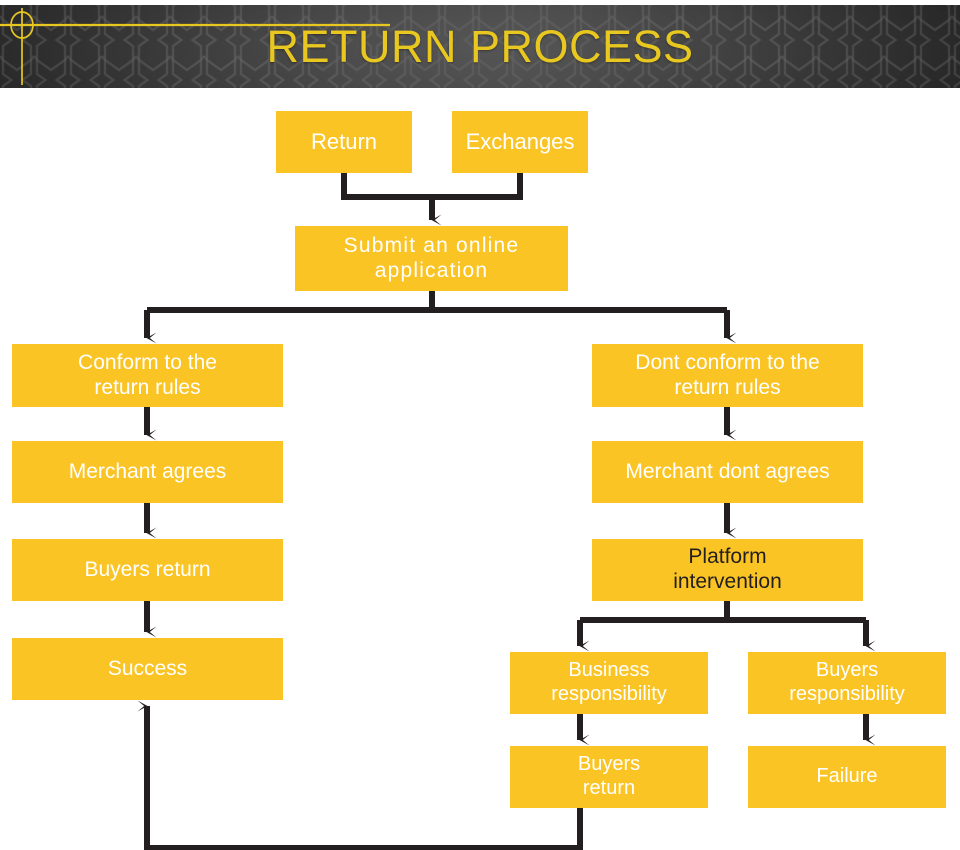  What do you see at coordinates (147, 669) in the screenshot?
I see `flow-node-success: Success` at bounding box center [147, 669].